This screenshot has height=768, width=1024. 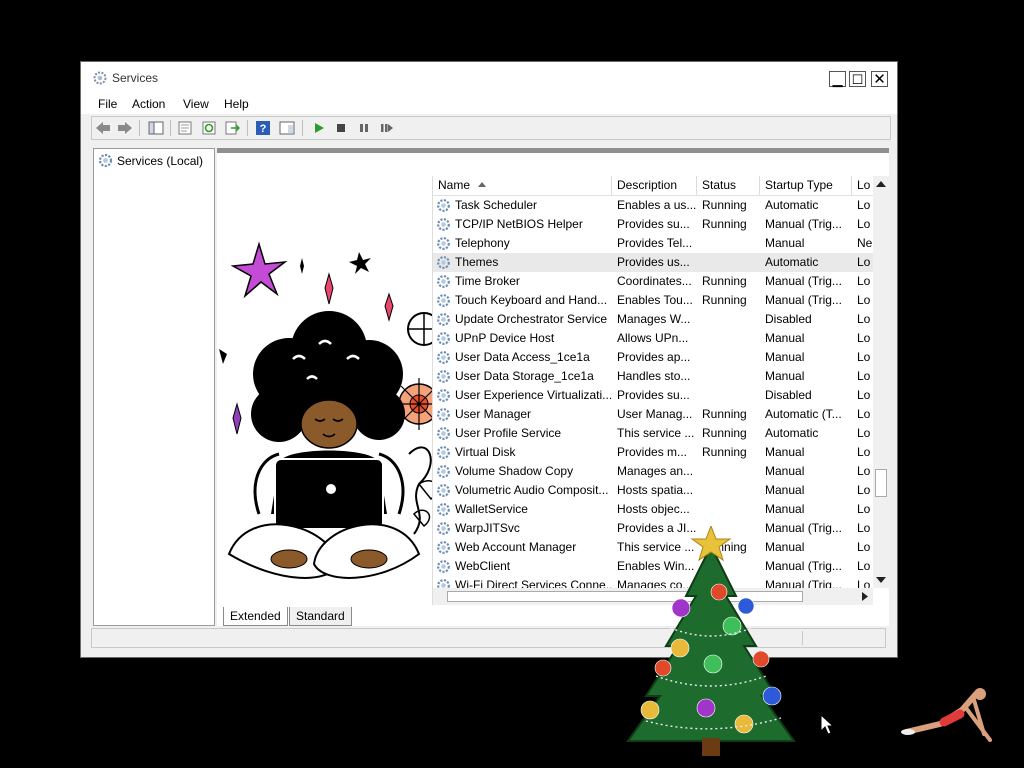 I want to click on close-button: ✕, so click(x=879, y=79).